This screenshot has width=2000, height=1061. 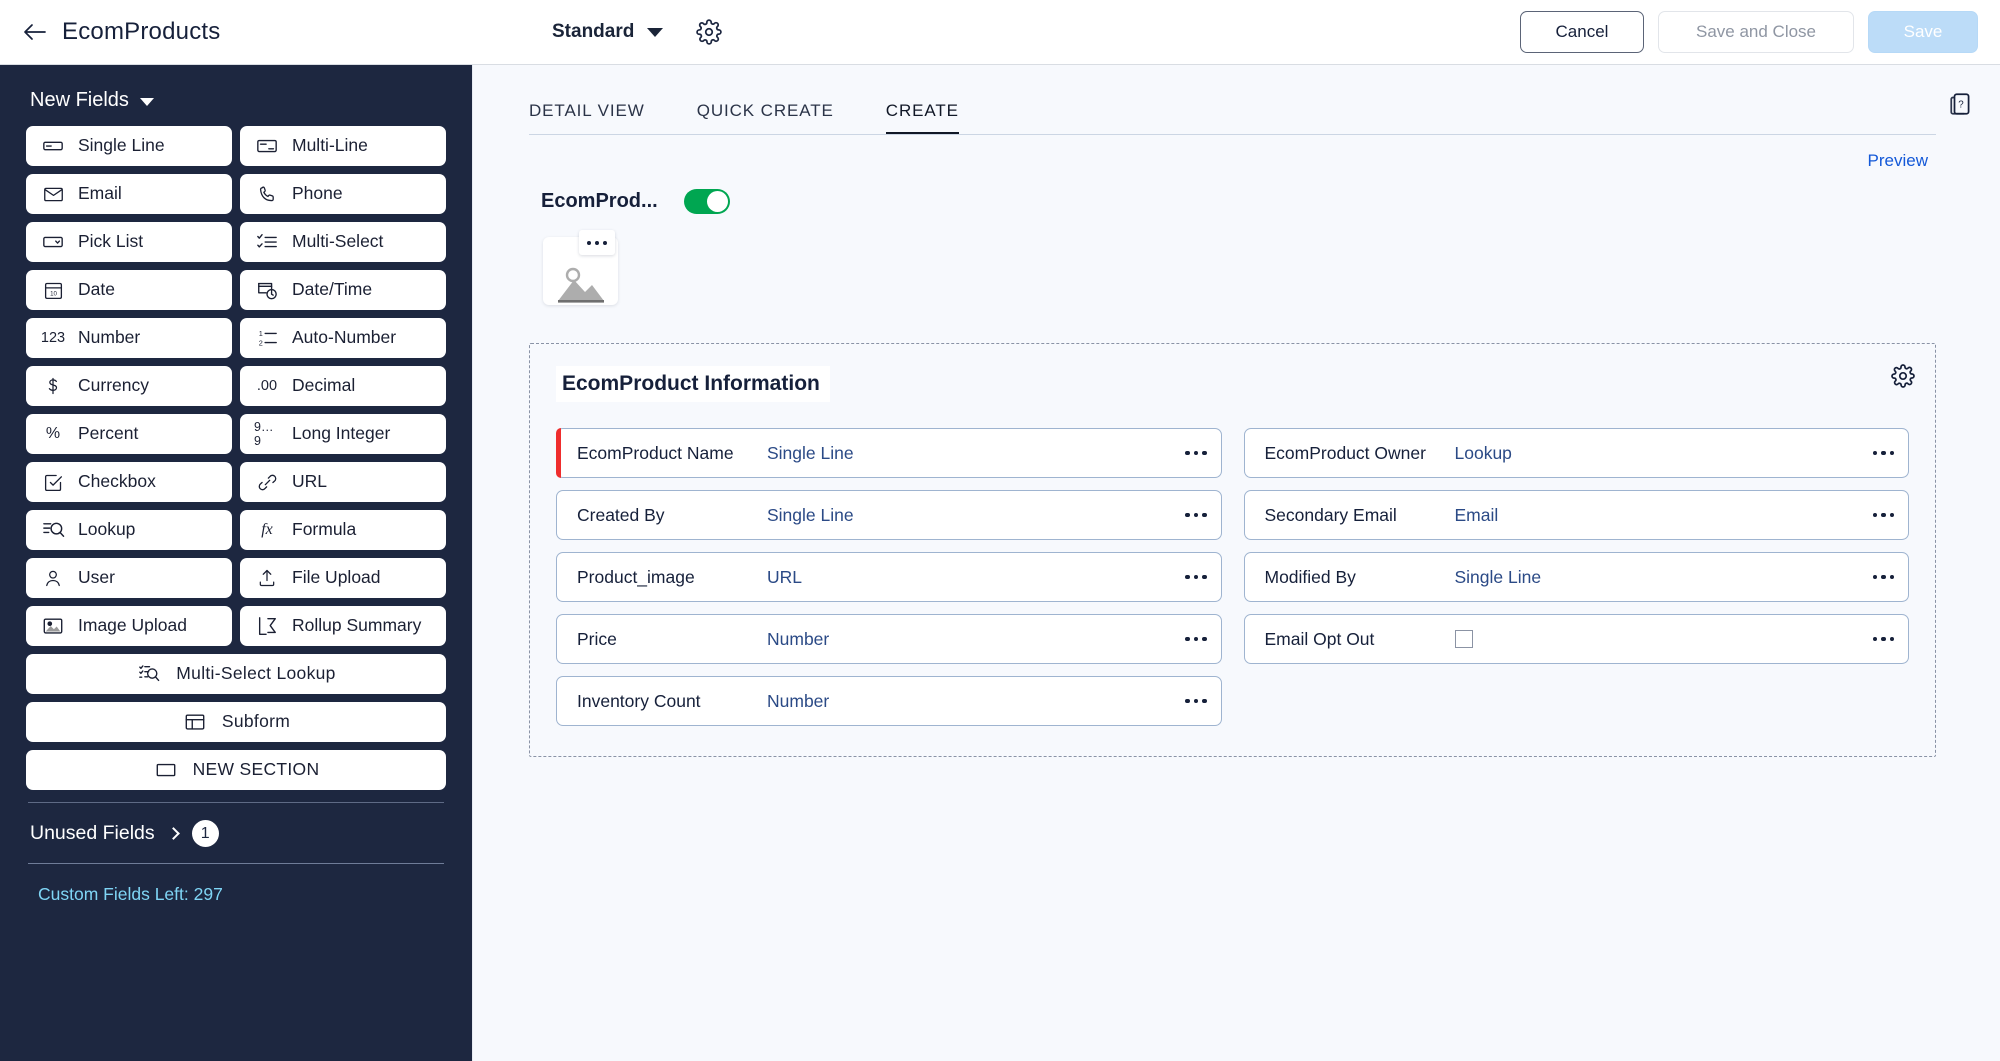 I want to click on field-type-formula: fx Formula, so click(x=343, y=530).